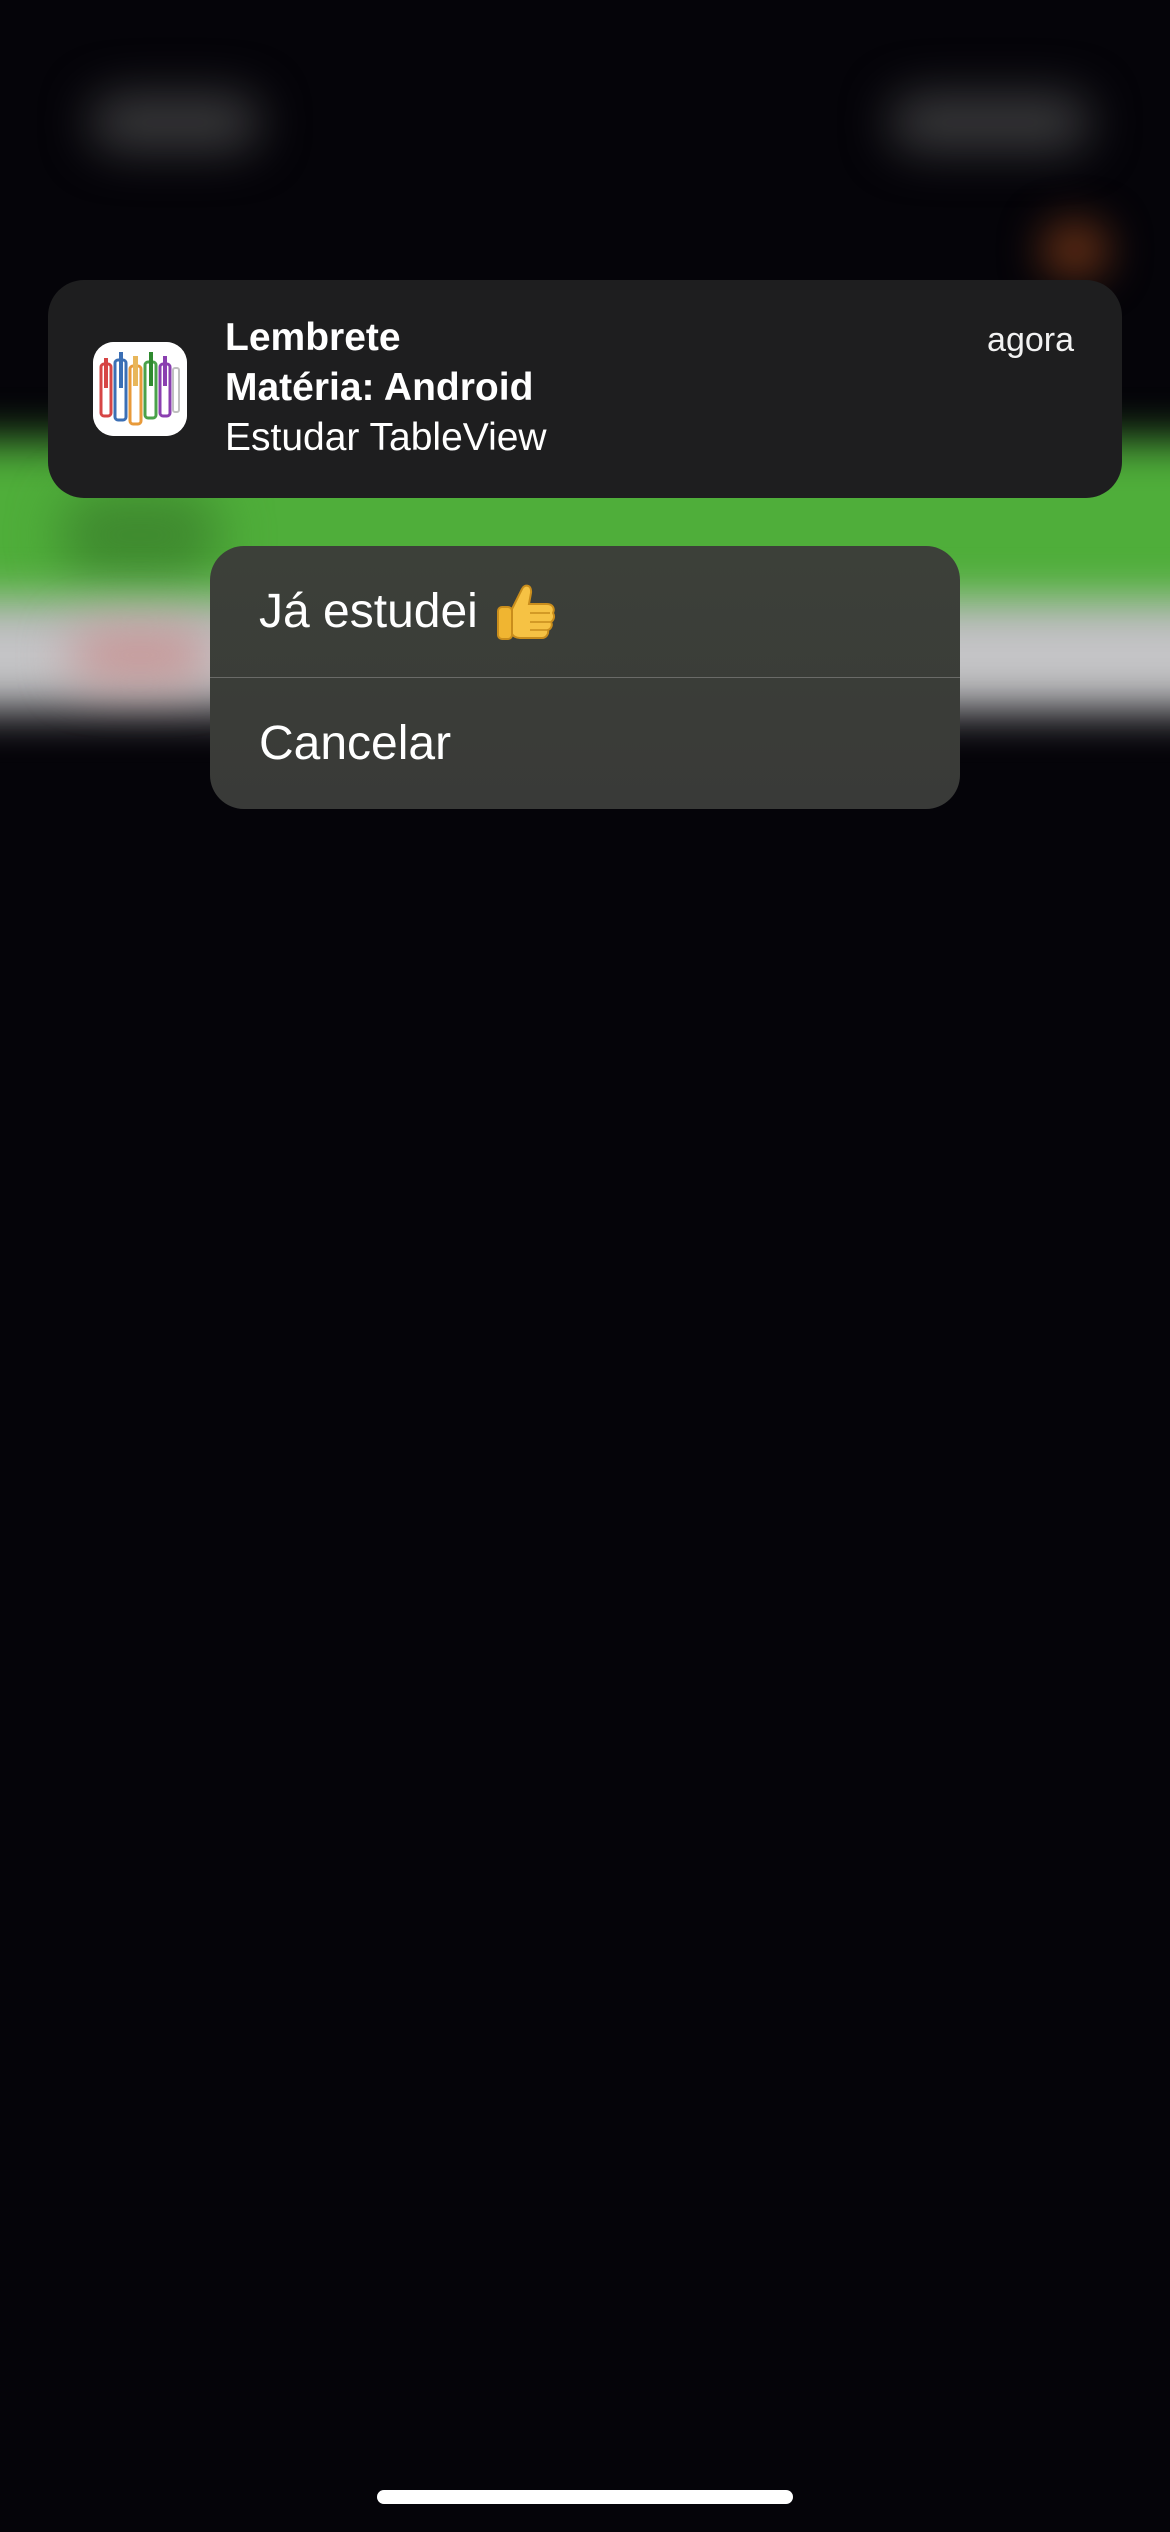  What do you see at coordinates (175, 122) in the screenshot?
I see `blurred-status-left` at bounding box center [175, 122].